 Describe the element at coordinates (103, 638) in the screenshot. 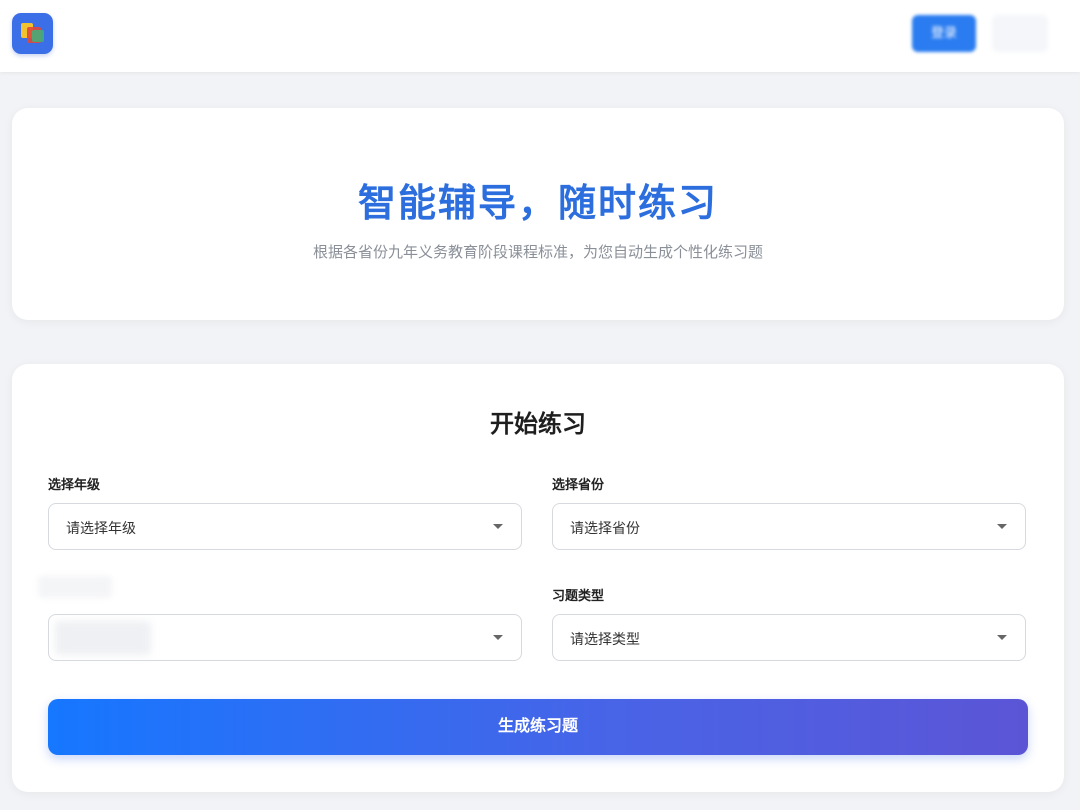

I see `redacted-select-value` at that location.